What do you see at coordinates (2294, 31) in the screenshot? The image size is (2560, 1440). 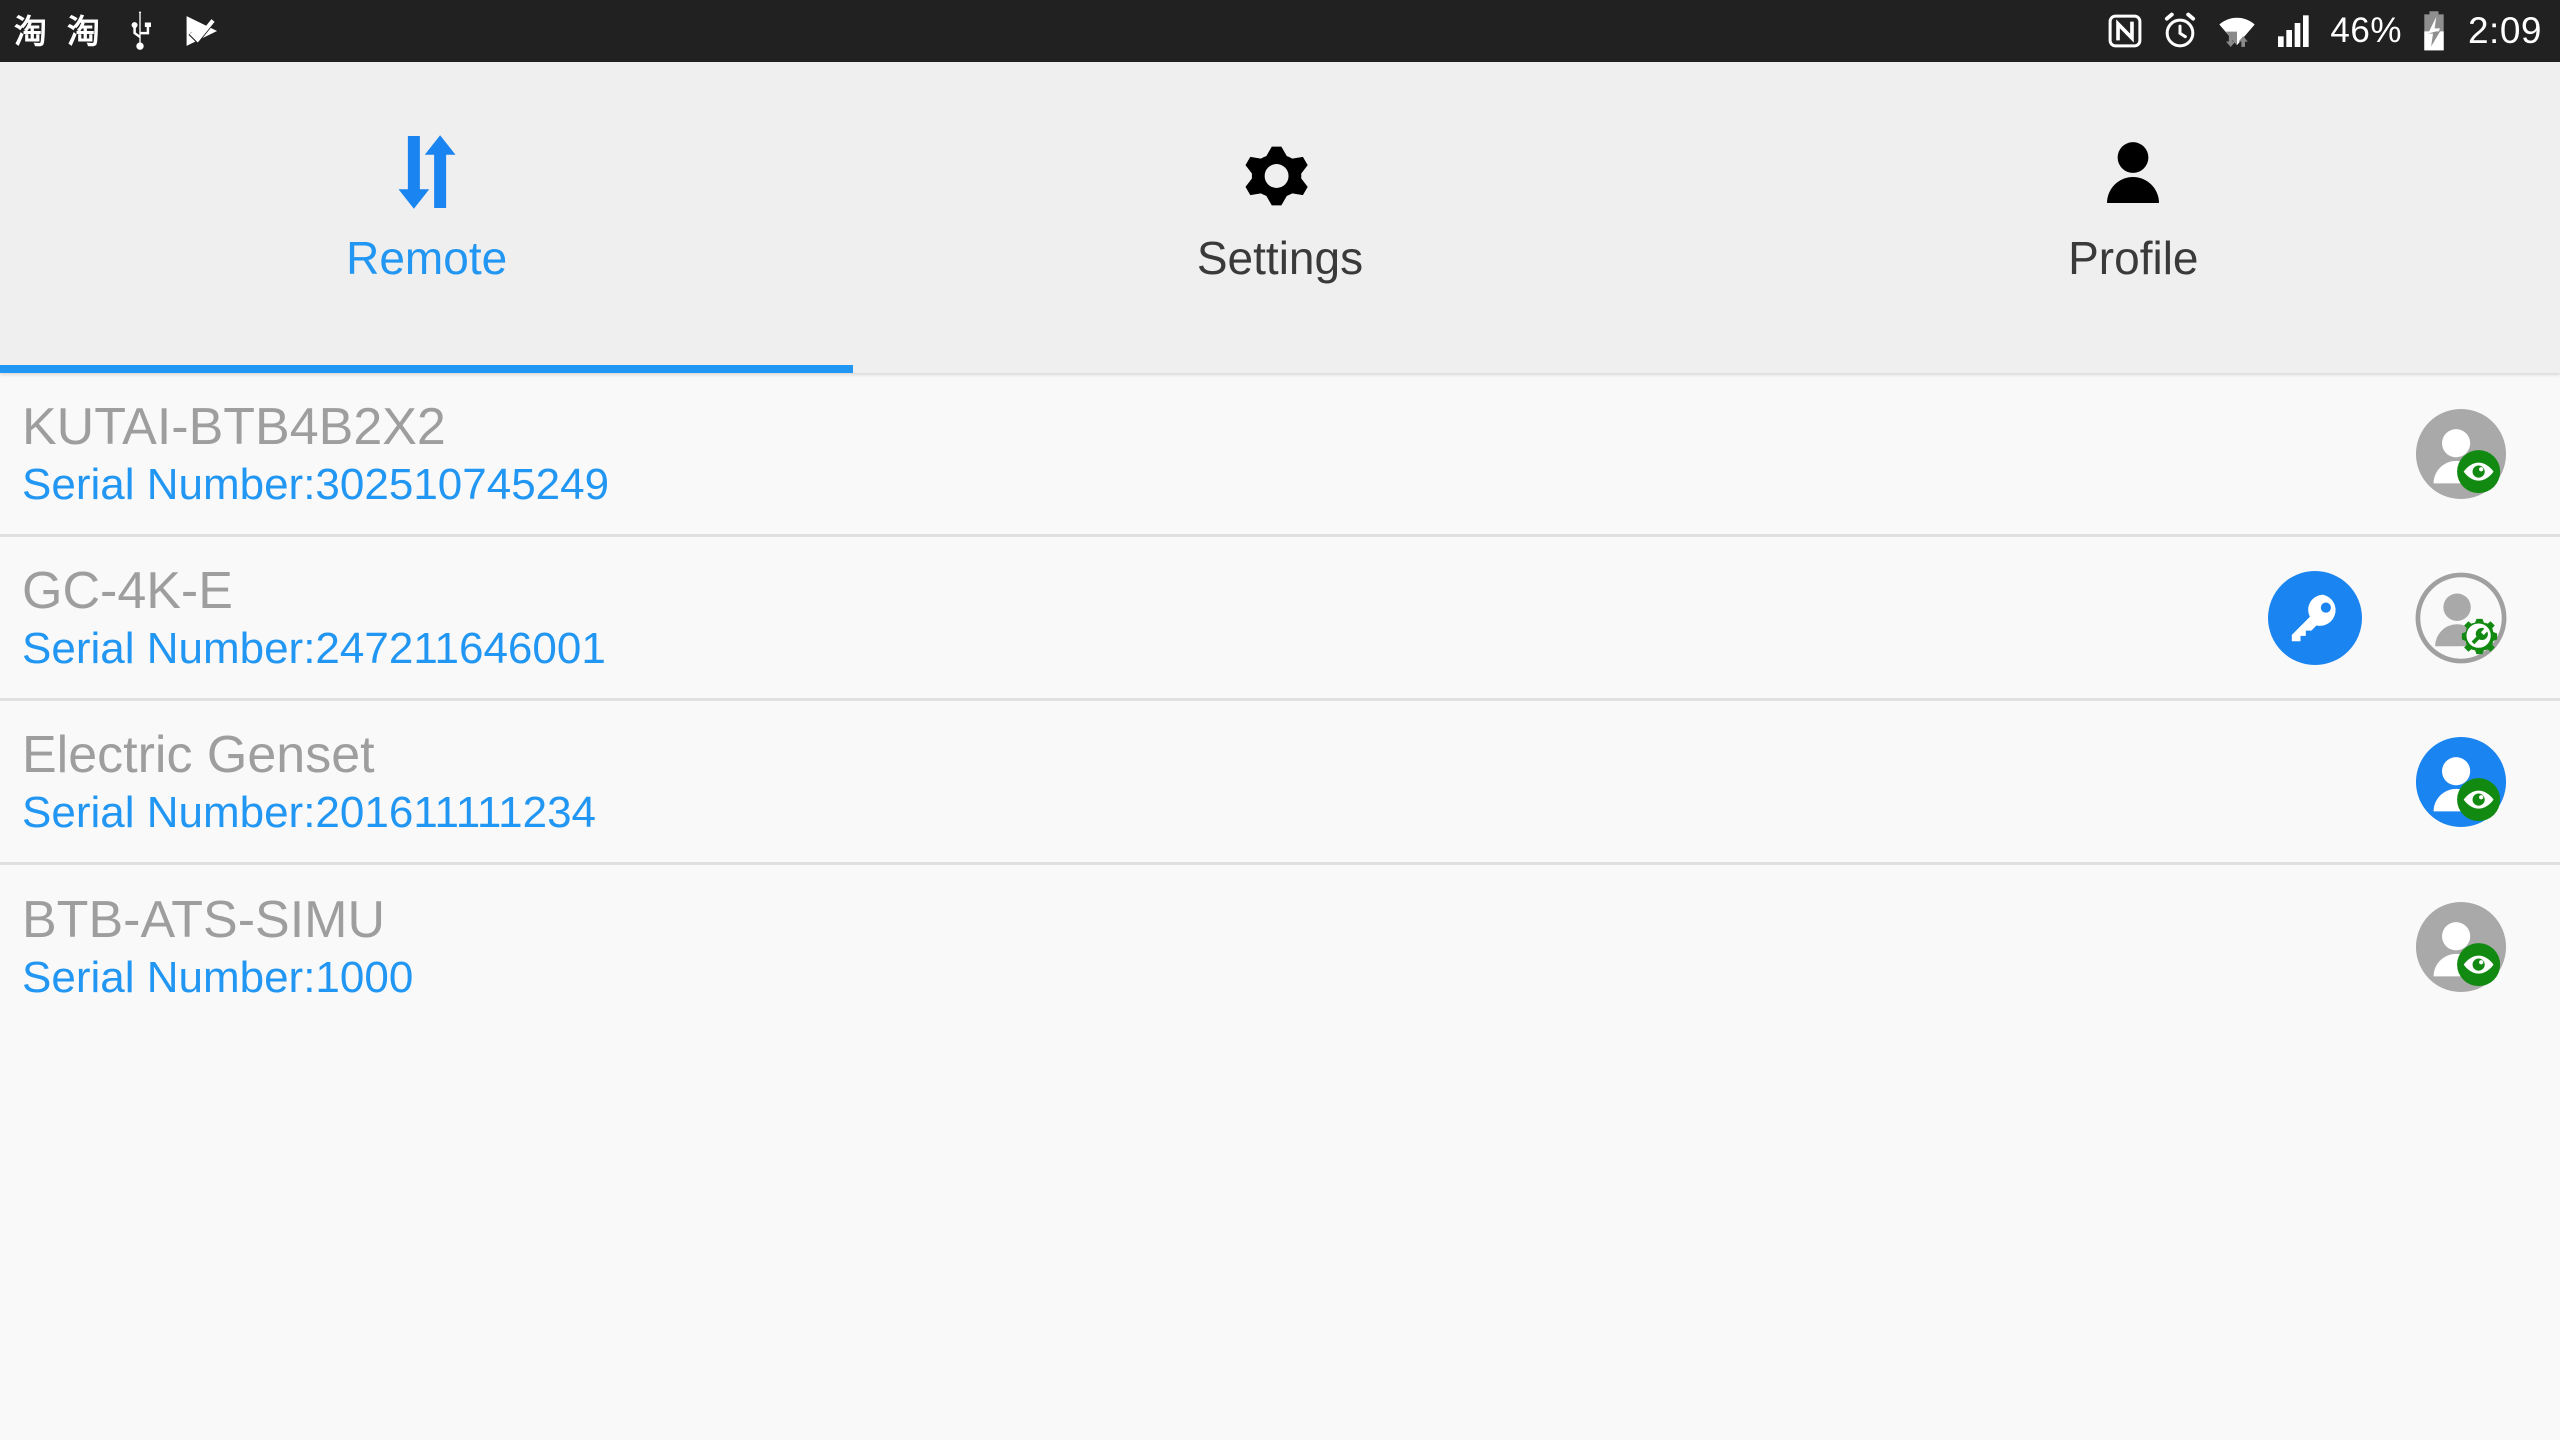 I see `signal-bars-icon` at bounding box center [2294, 31].